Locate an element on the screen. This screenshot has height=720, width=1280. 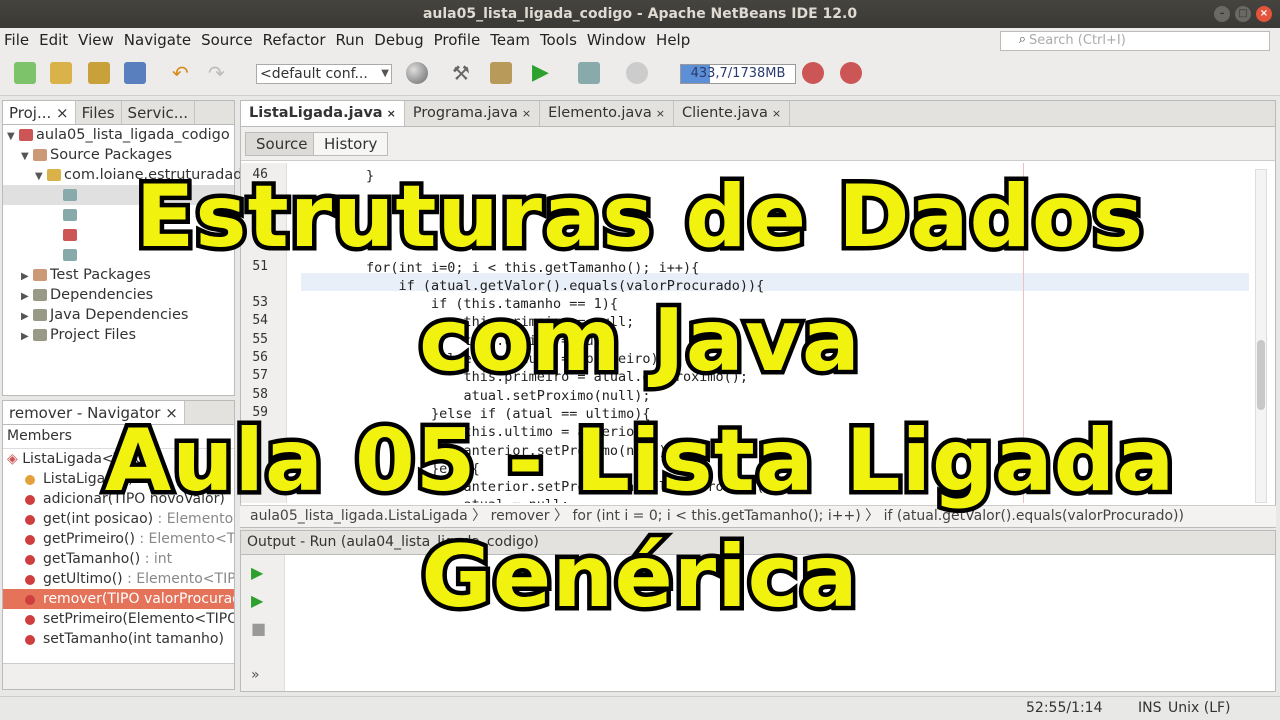
code-line: anterior.setProximo(atual.getProximo()); is located at coordinates (545, 487).